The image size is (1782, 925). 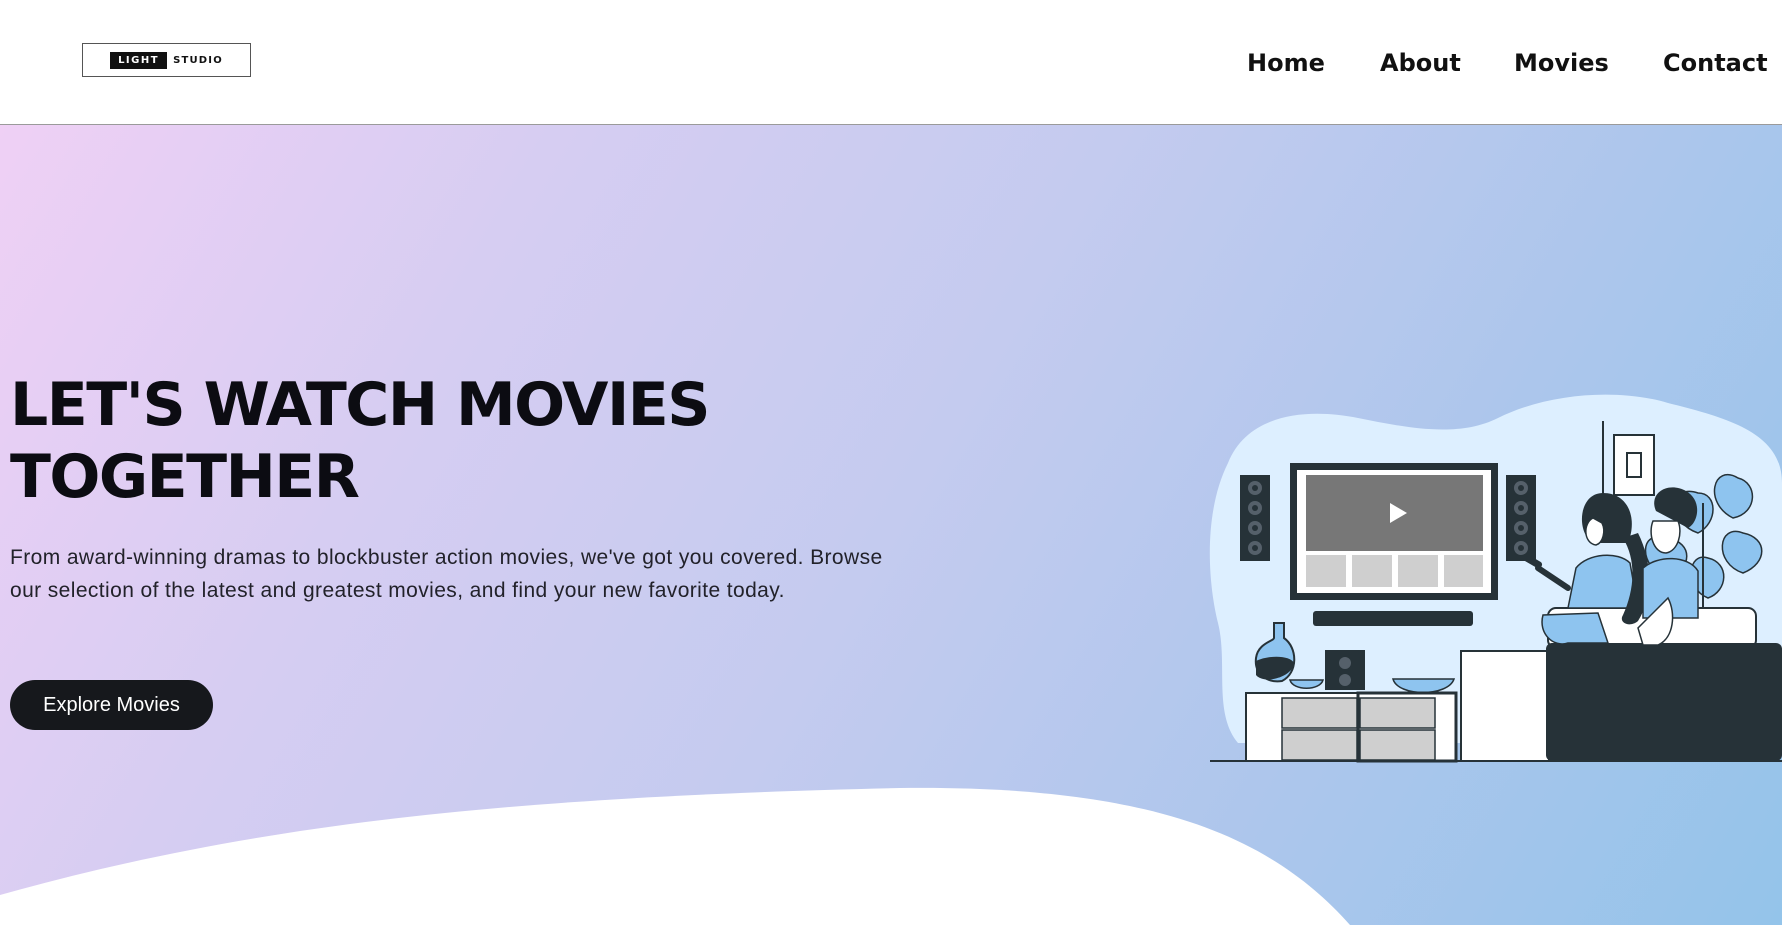 I want to click on nav-movies: Movies, so click(x=1561, y=63).